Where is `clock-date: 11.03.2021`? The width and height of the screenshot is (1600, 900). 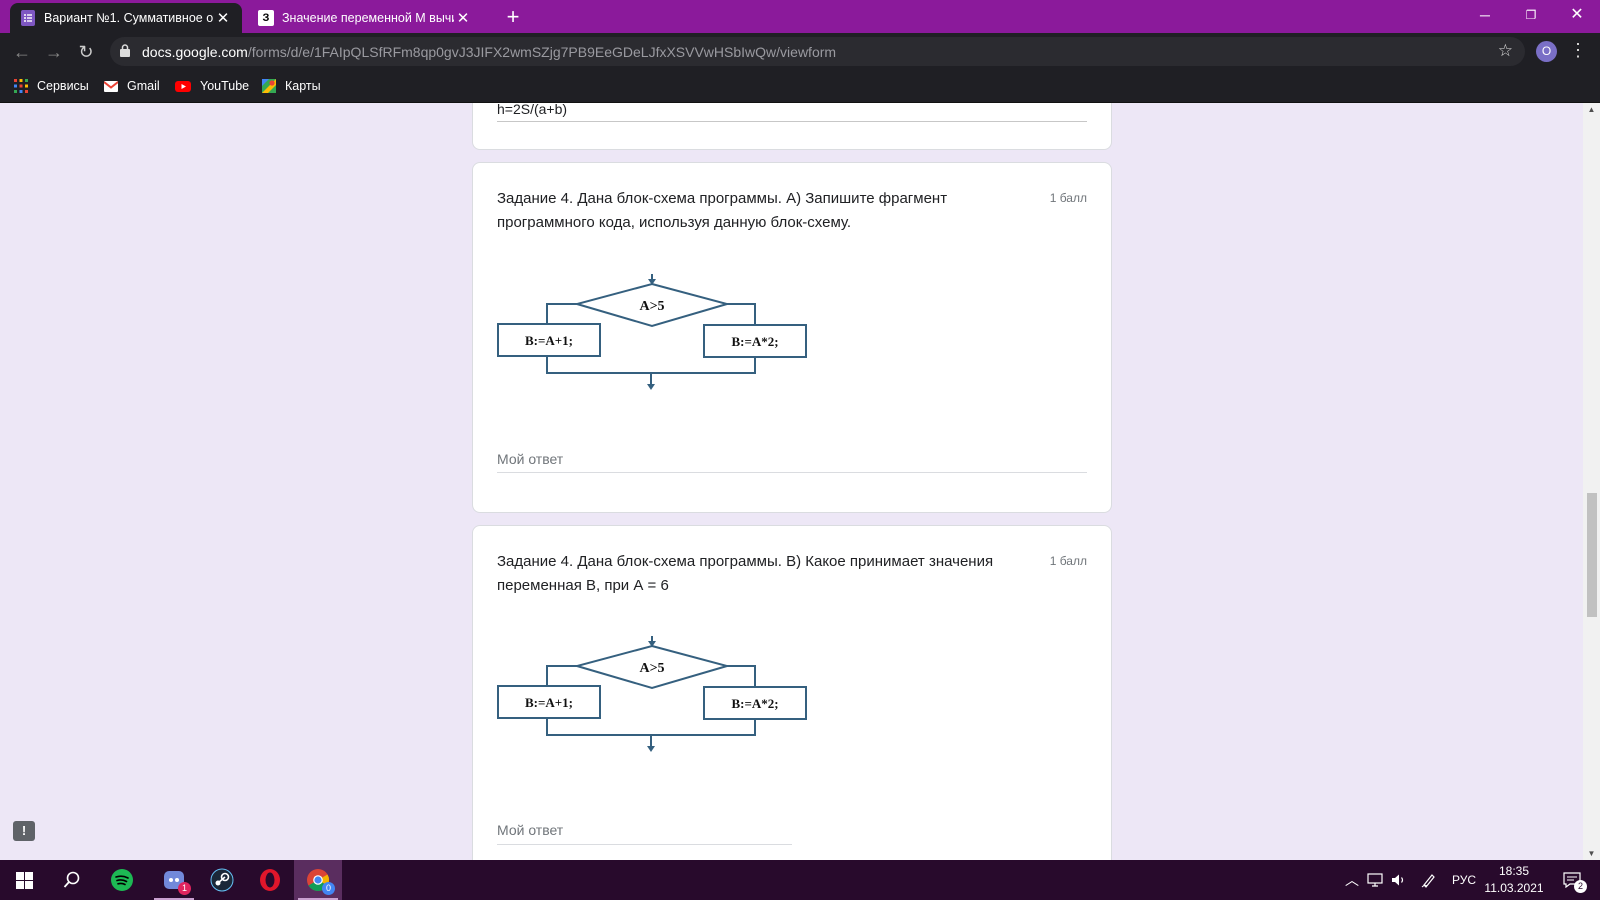
clock-date: 11.03.2021 is located at coordinates (1514, 888).